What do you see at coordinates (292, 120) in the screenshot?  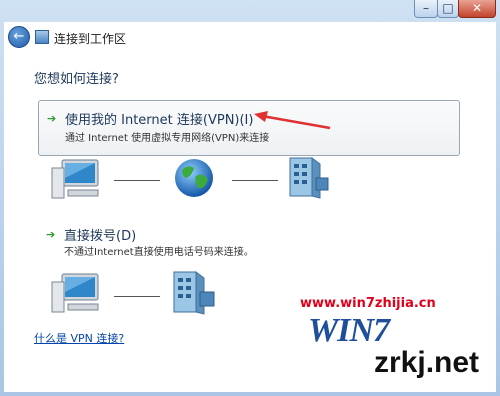 I see `red-annotation-arrow` at bounding box center [292, 120].